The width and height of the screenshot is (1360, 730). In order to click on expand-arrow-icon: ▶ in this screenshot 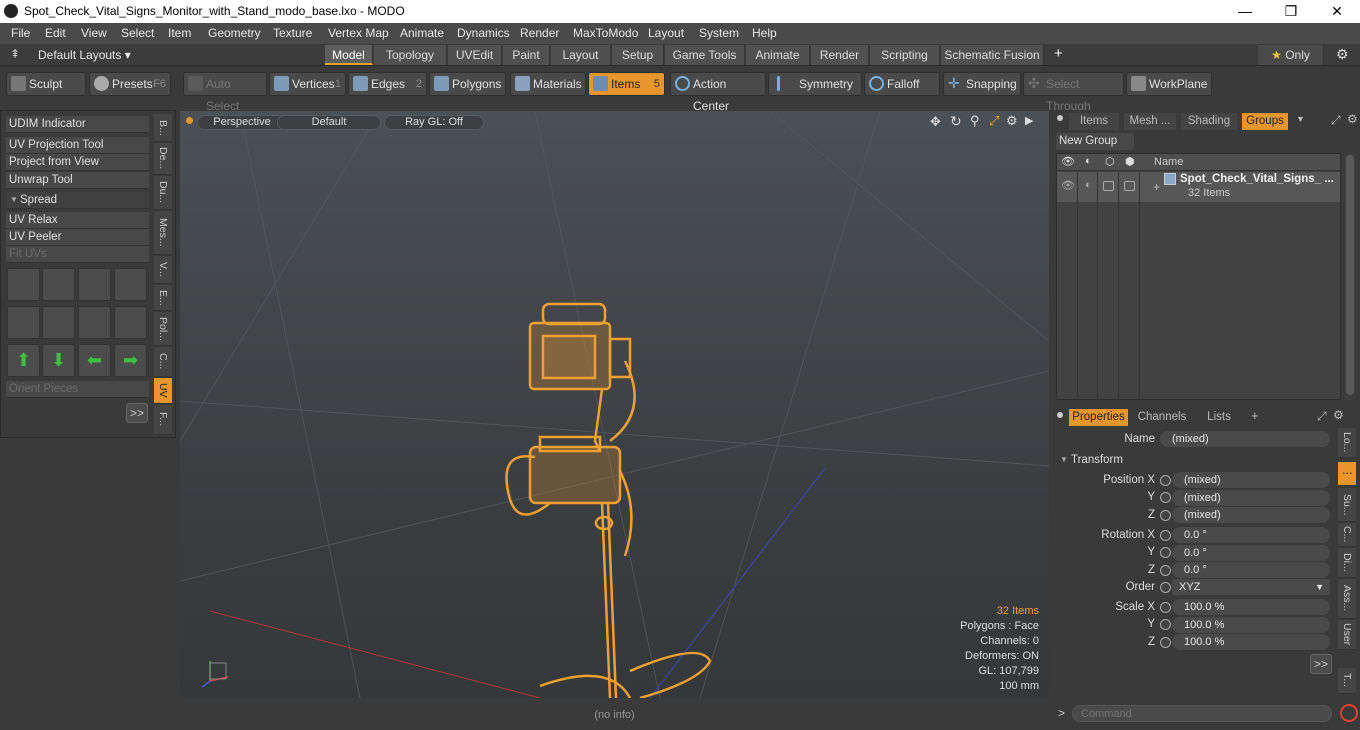, I will do `click(1029, 120)`.